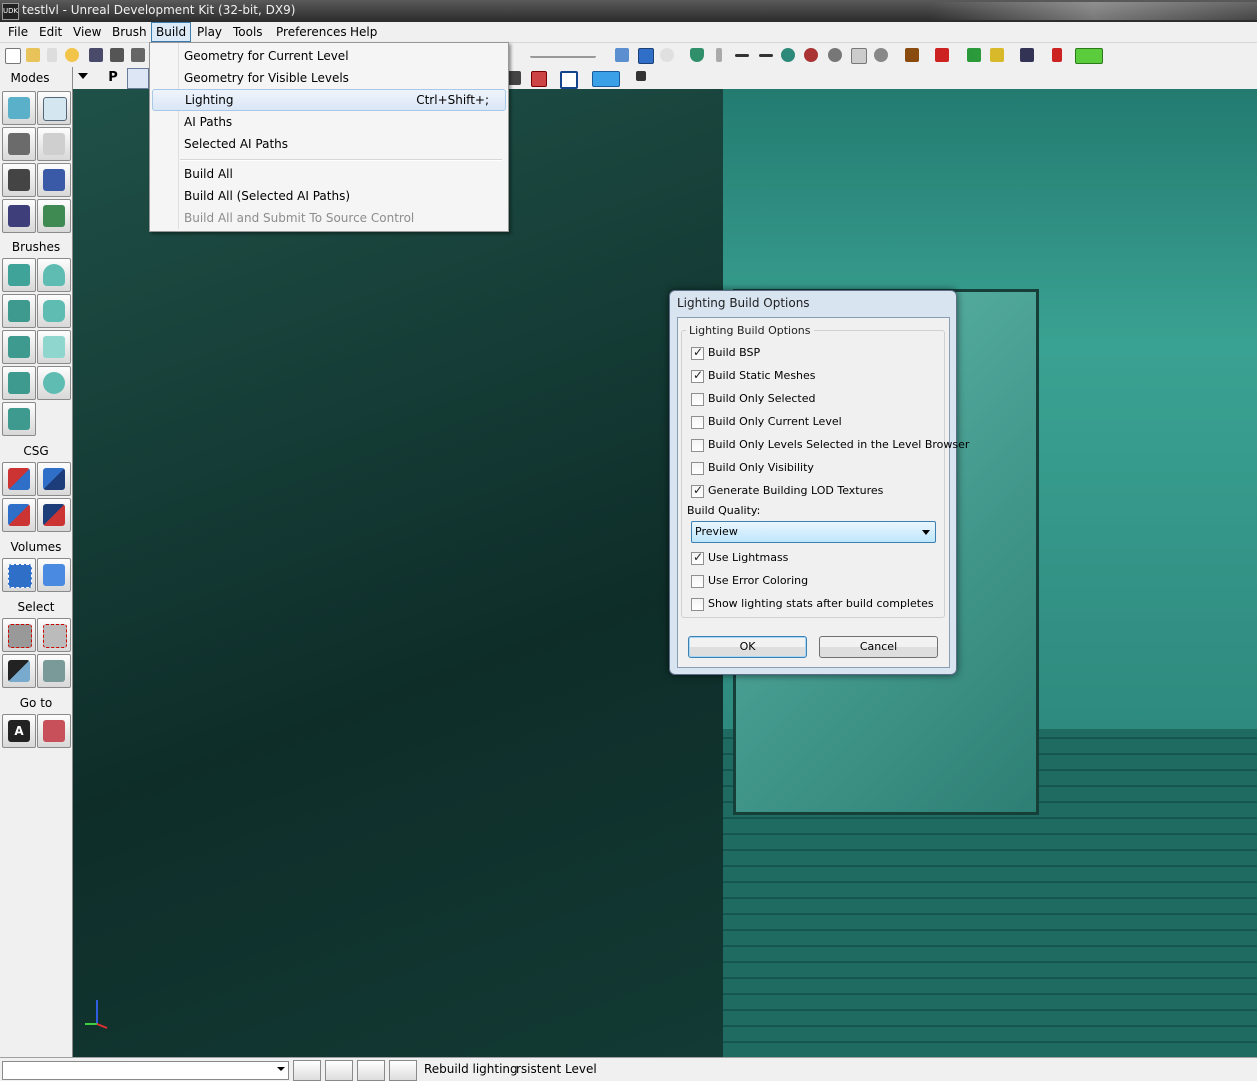 This screenshot has width=1257, height=1081. I want to click on goto-builder-brush-icon, so click(54, 731).